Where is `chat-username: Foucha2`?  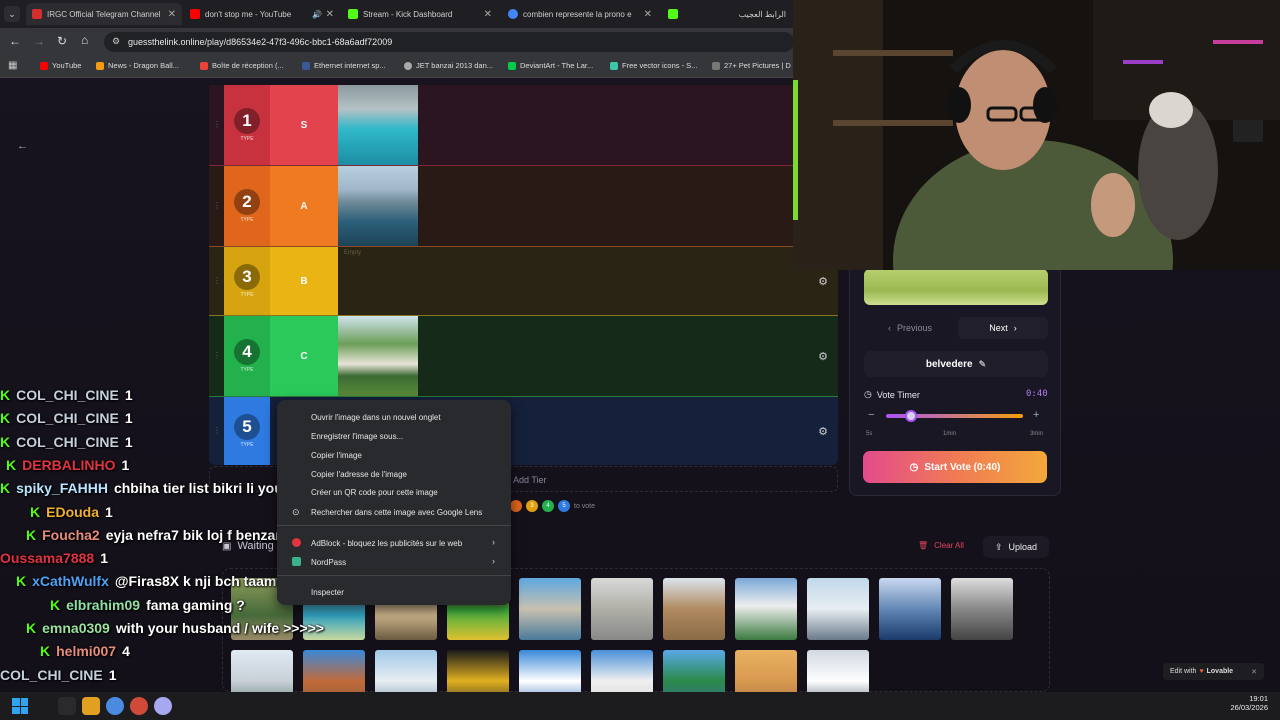
chat-username: Foucha2 is located at coordinates (71, 535).